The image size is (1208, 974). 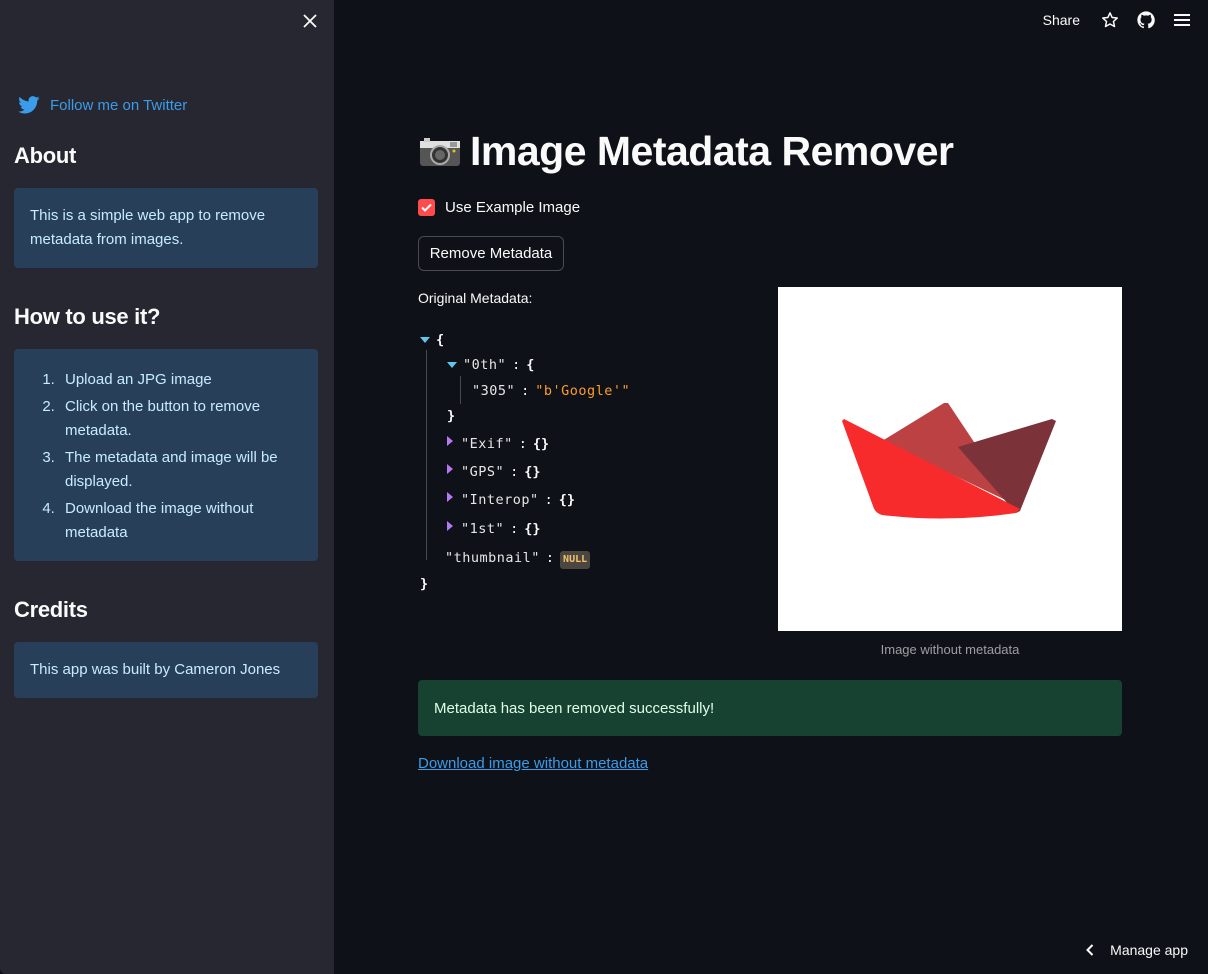 I want to click on json-entry-thumbnail: "thumbnail": NULL, so click(x=518, y=558).